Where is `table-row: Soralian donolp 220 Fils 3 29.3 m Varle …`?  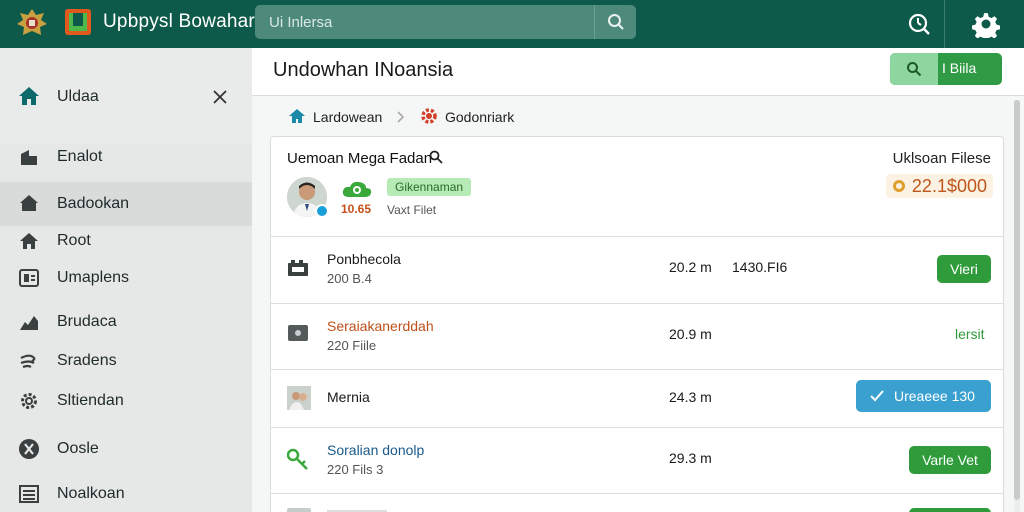 table-row: Soralian donolp 220 Fils 3 29.3 m Varle … is located at coordinates (637, 461).